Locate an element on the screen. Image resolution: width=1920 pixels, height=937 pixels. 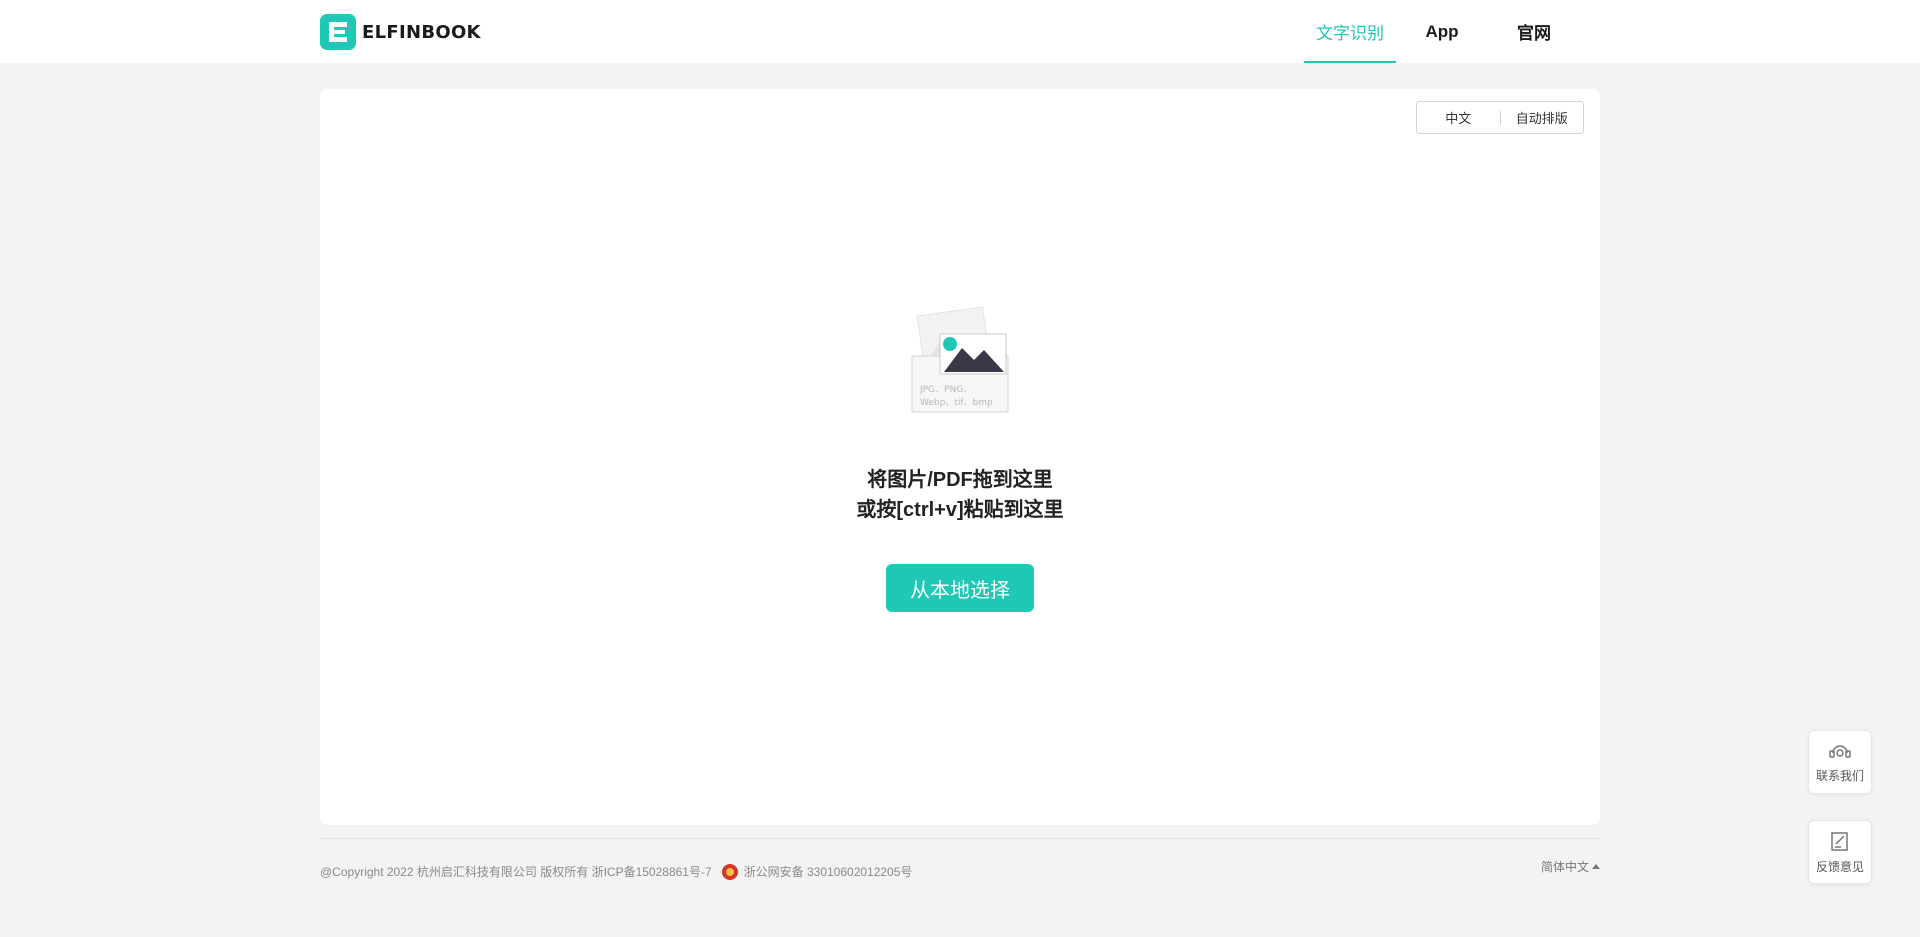
nav-ocr: 文字识别 is located at coordinates (1350, 31).